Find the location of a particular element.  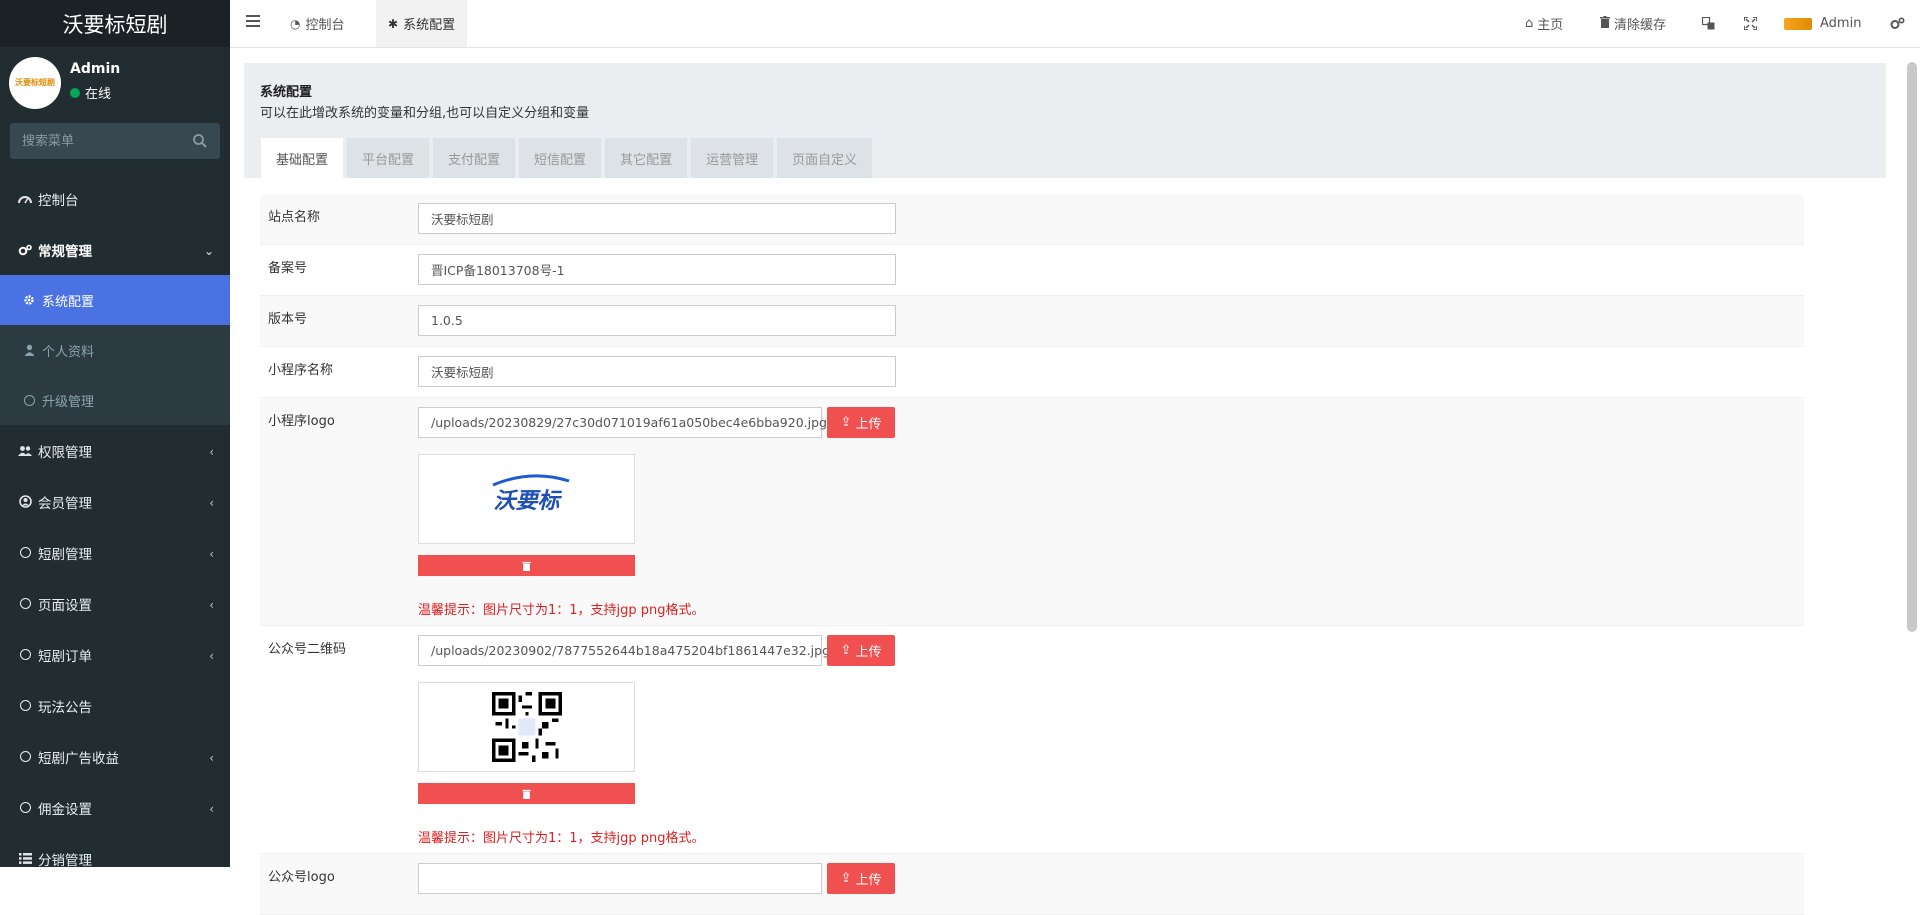

sidebar: 沃要标短剧 沃要标短剧 Admin 在线 控制台 常规管理 ⌄ is located at coordinates (115, 433).